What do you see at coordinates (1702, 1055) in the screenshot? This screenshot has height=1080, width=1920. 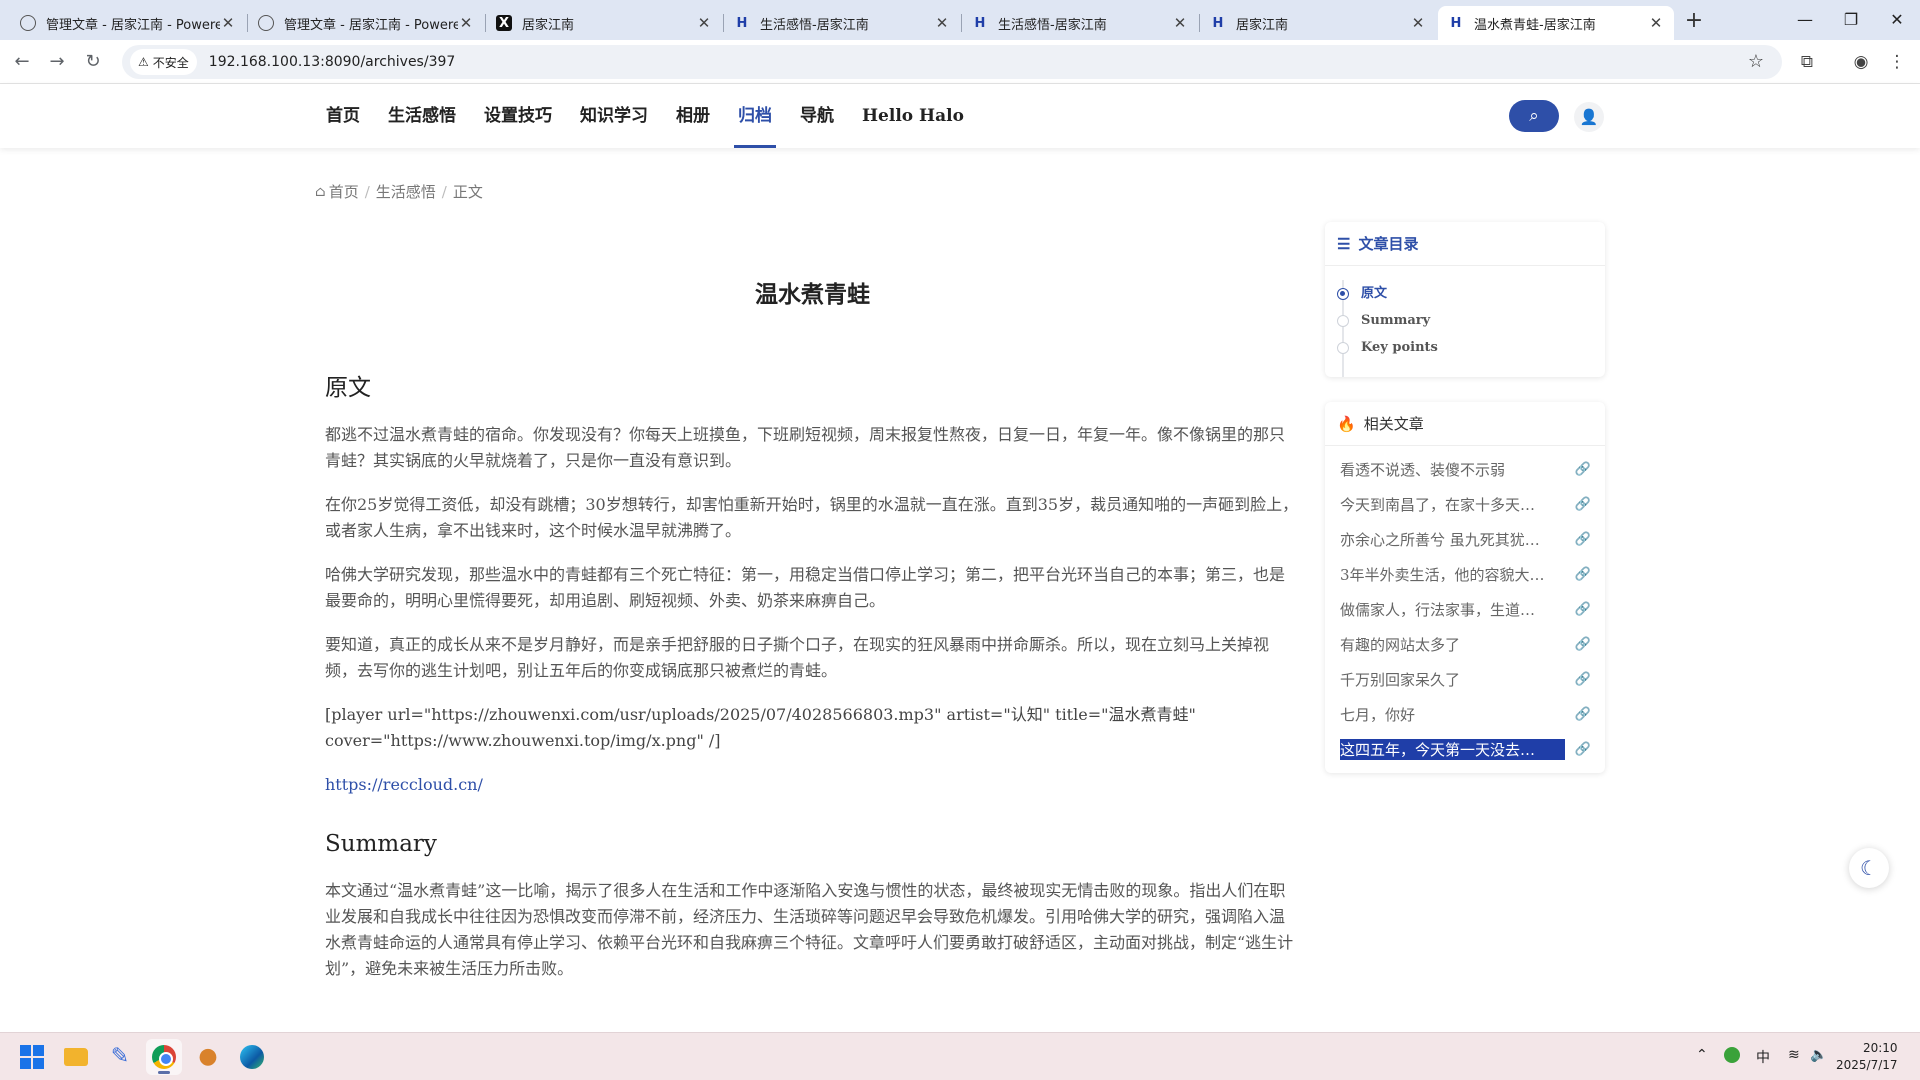 I see `chevron-up-icon: ⌃` at bounding box center [1702, 1055].